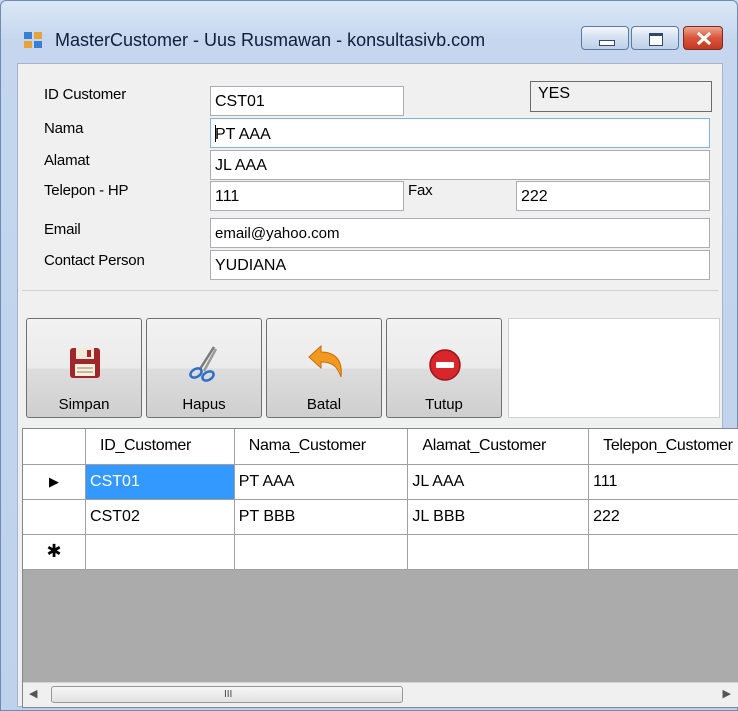 The image size is (738, 711). Describe the element at coordinates (321, 517) in the screenshot. I see `grid-cell: PT BBB` at that location.